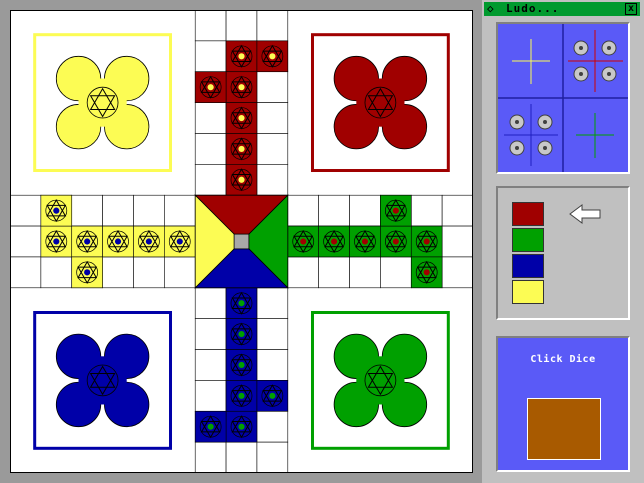 The image size is (644, 483). I want to click on player-order-box, so click(563, 253).